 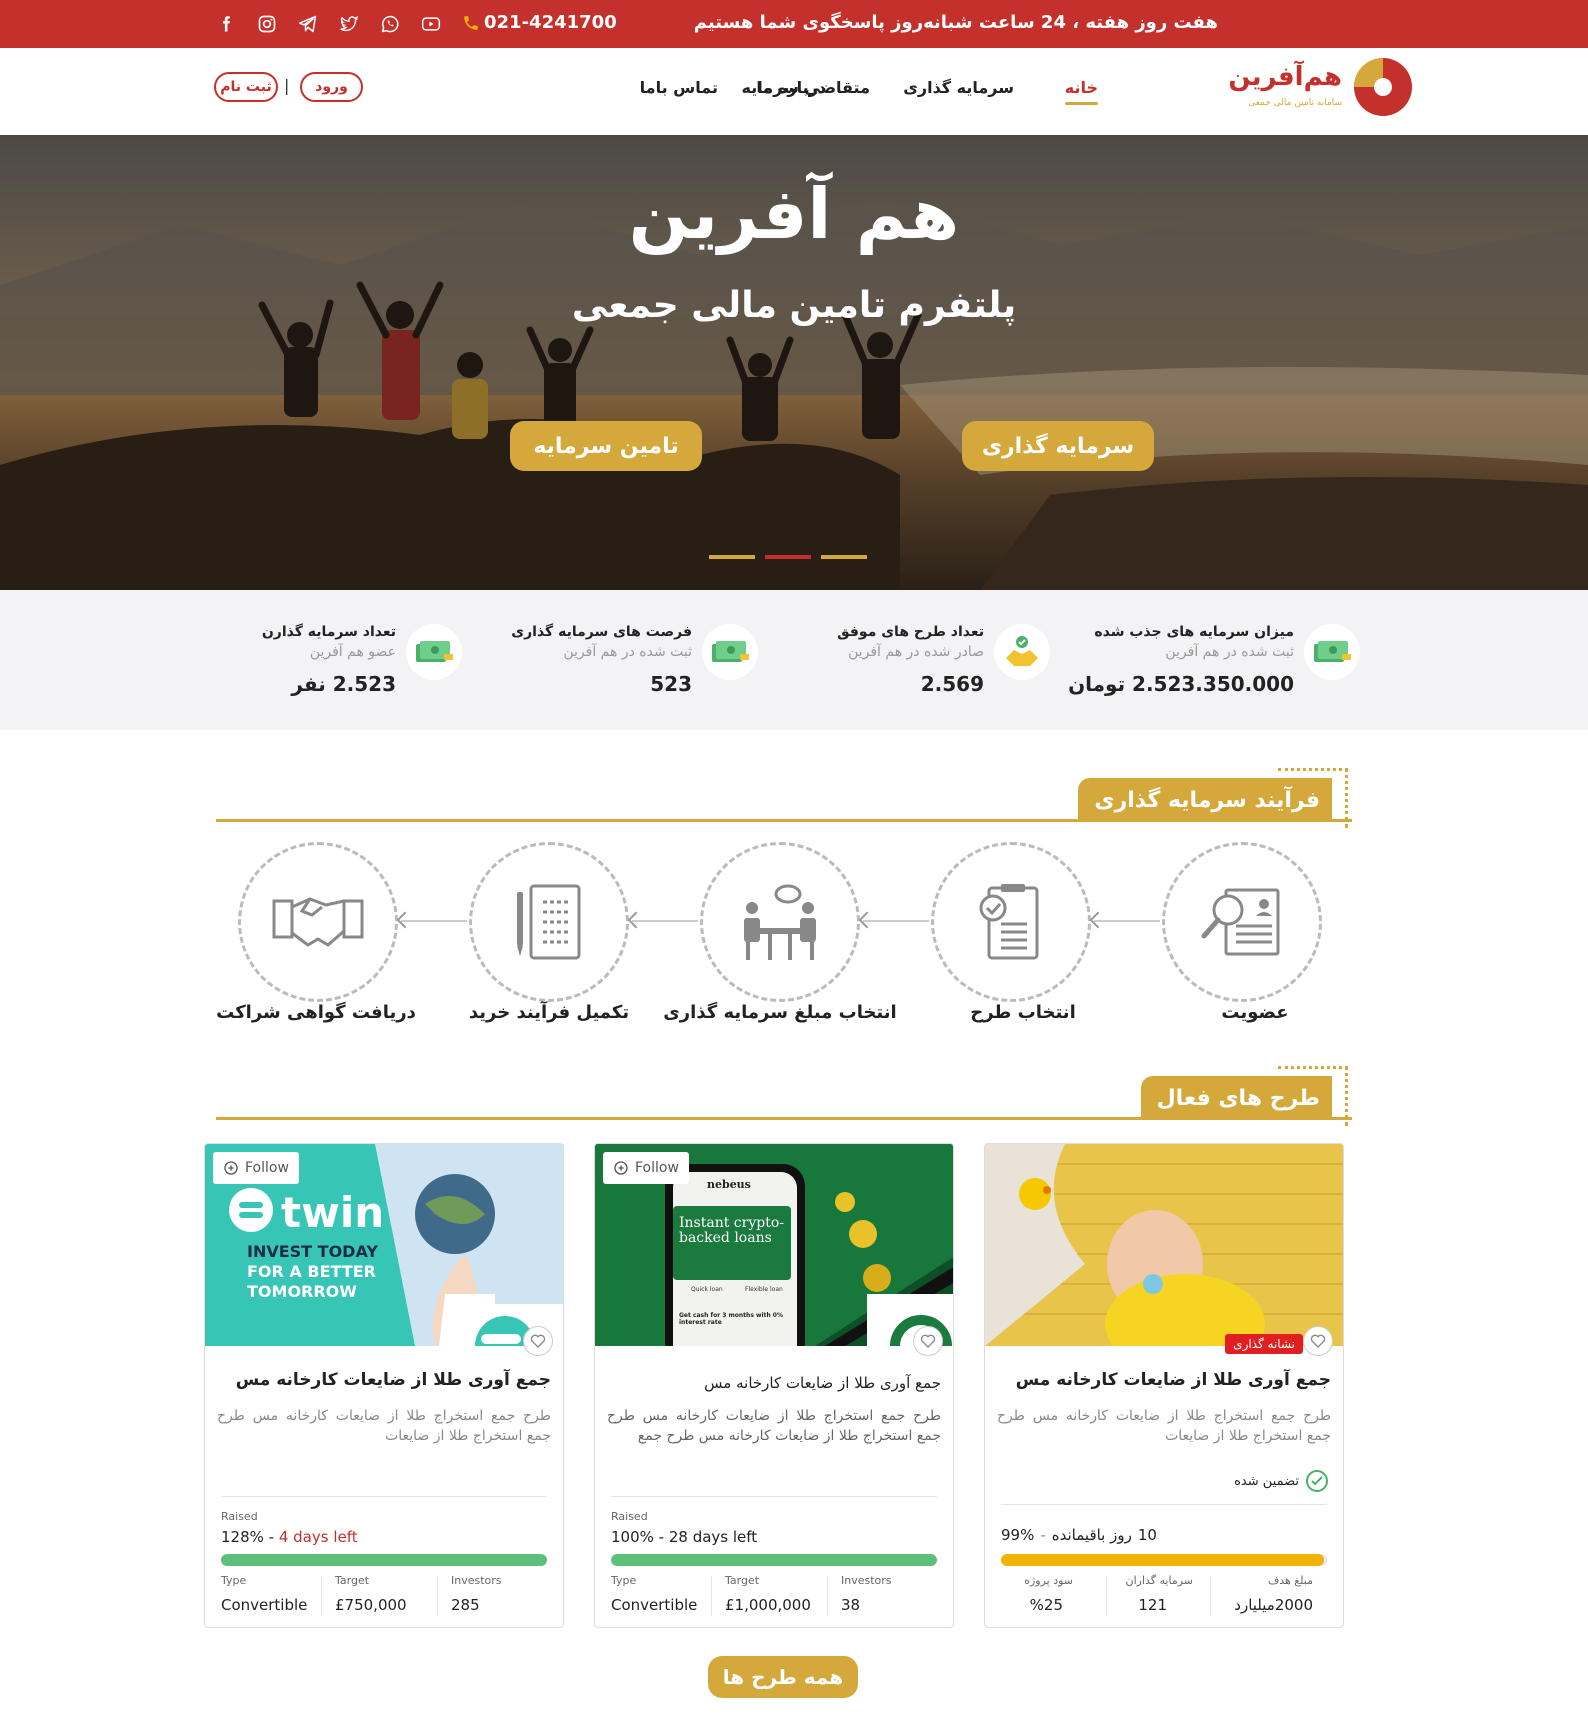 What do you see at coordinates (318, 922) in the screenshot?
I see `step-receive-certificate` at bounding box center [318, 922].